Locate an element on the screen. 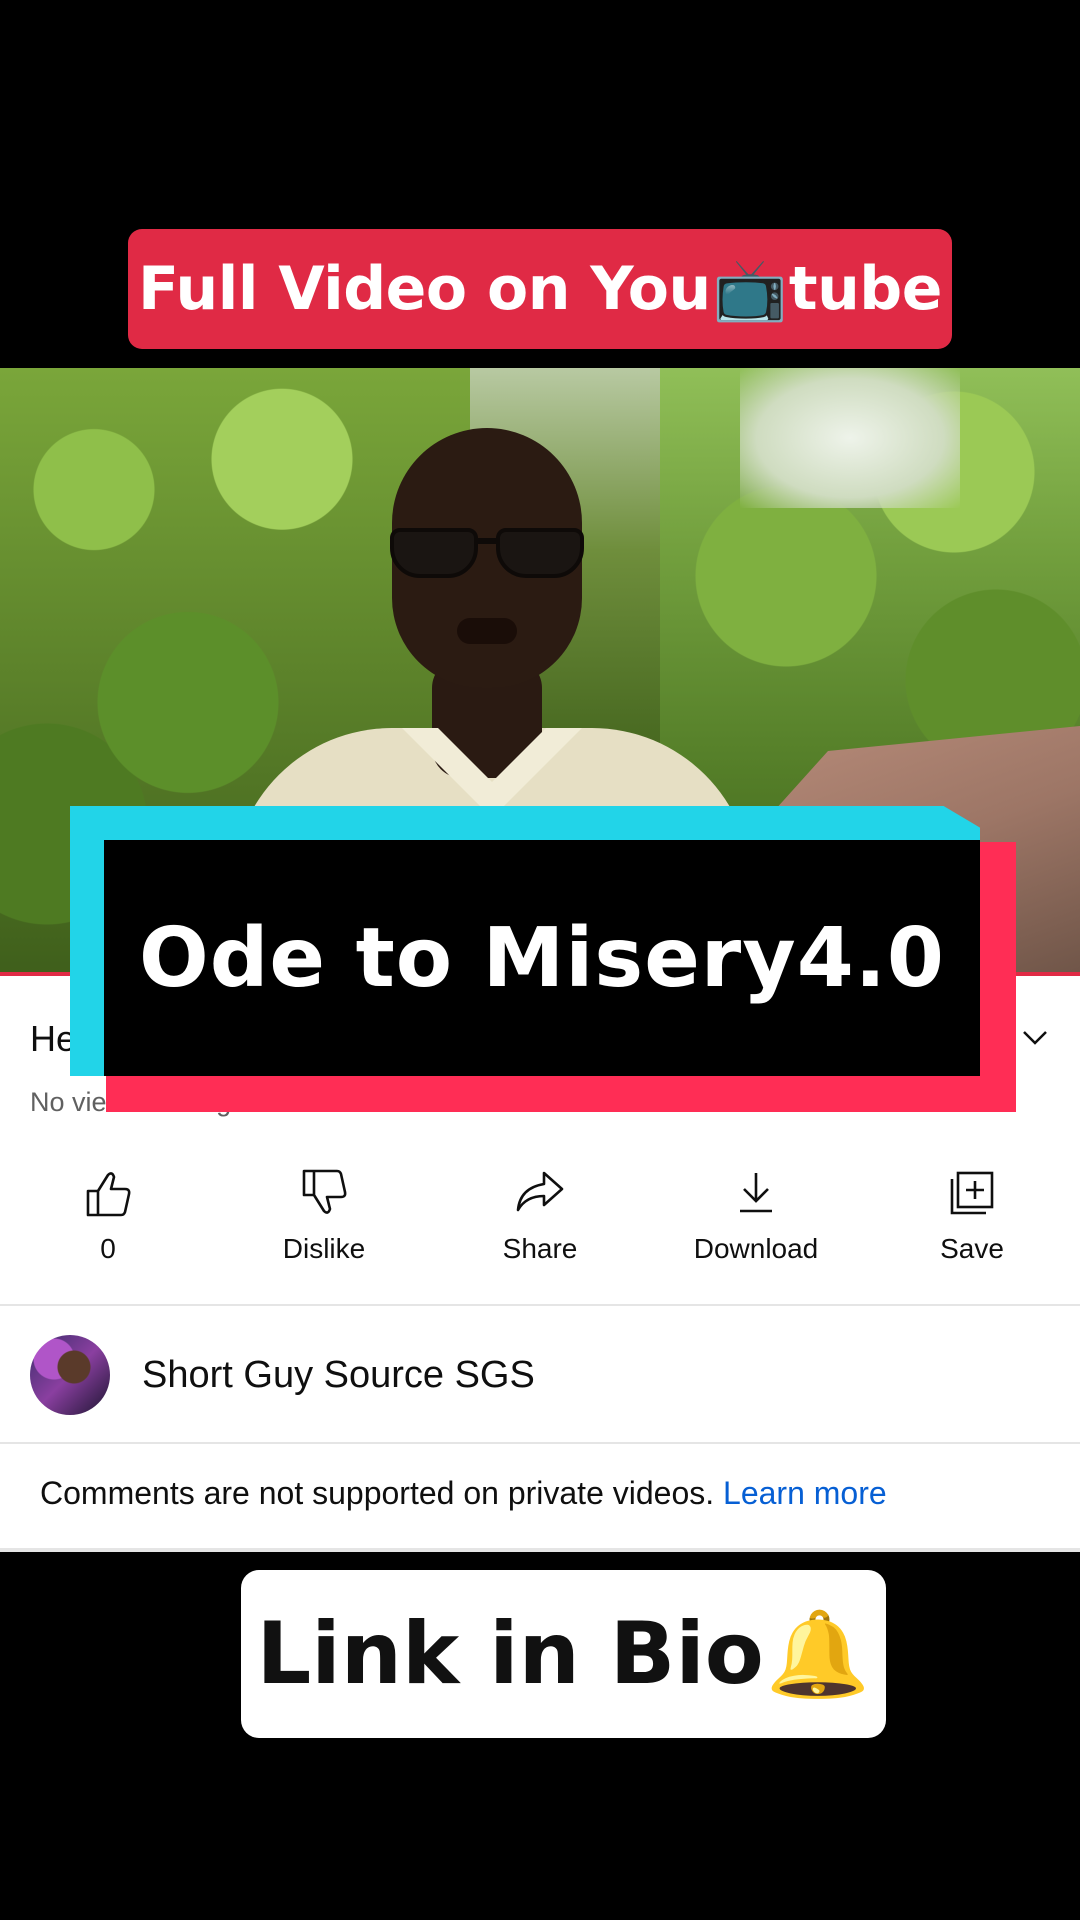 This screenshot has height=1920, width=1080. like-button: 0 is located at coordinates (108, 1220).